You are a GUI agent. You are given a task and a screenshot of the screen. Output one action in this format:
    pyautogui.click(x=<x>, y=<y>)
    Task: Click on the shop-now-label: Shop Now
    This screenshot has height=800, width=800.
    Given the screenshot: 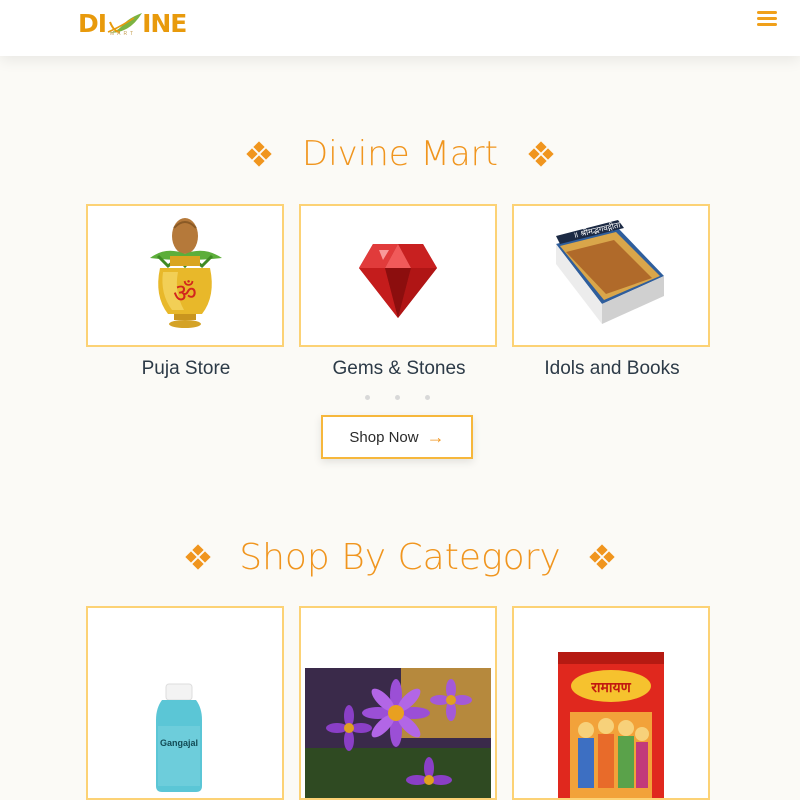 What is the action you would take?
    pyautogui.click(x=384, y=437)
    